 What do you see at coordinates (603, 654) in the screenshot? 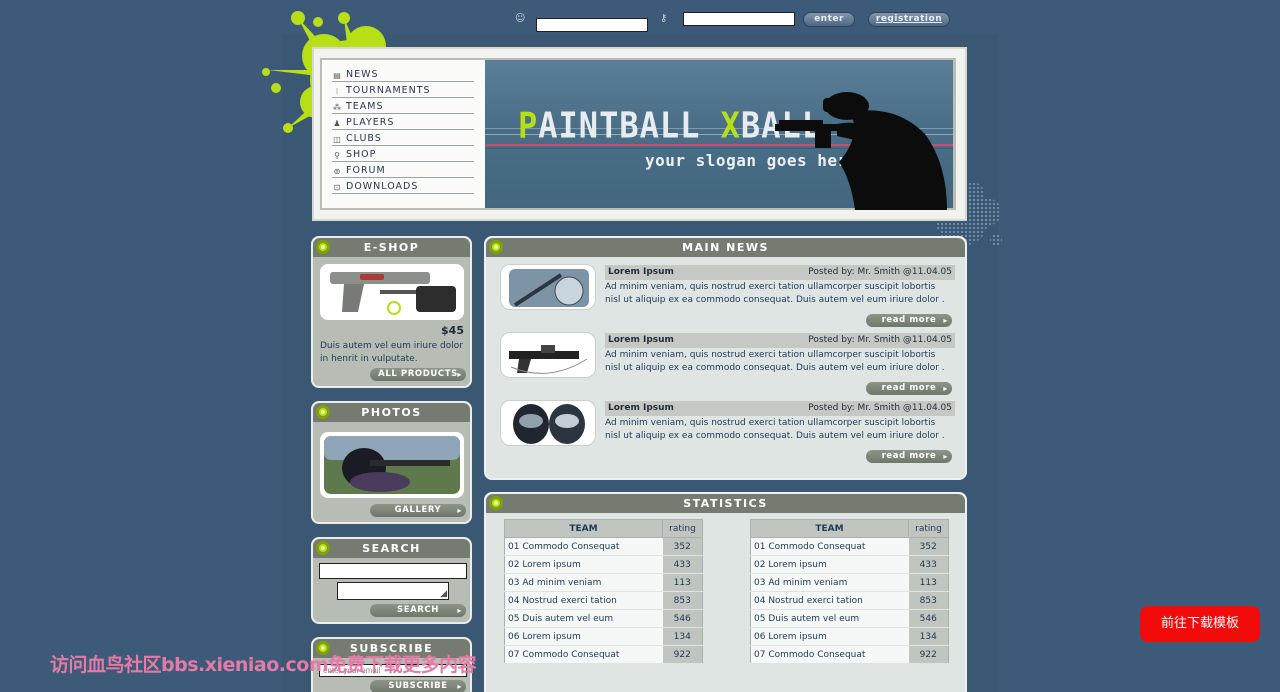
I see `table-row: 07 Commodo Consequat 922` at bounding box center [603, 654].